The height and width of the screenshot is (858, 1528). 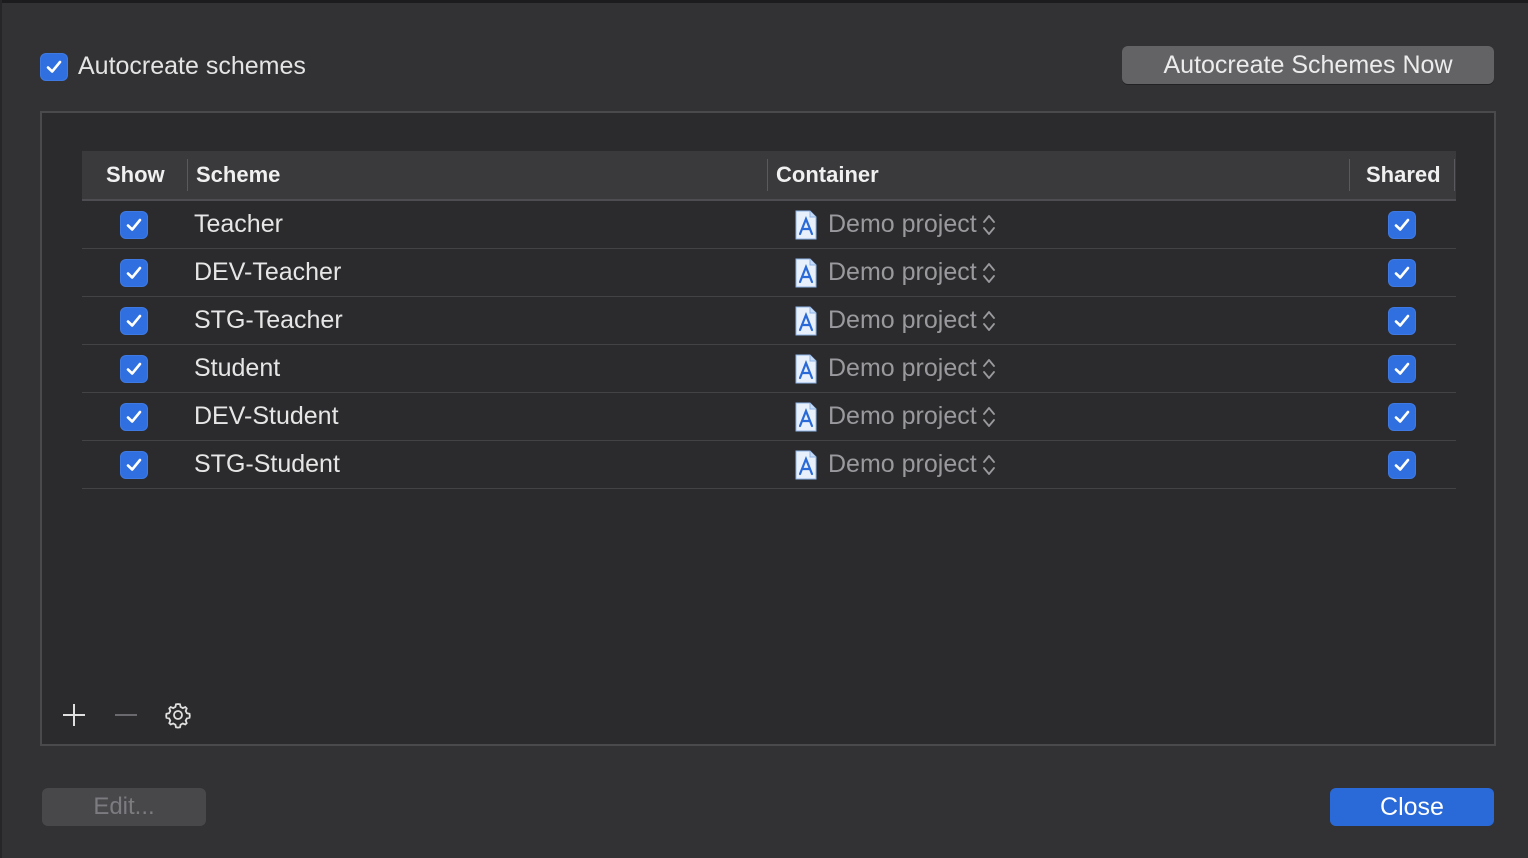 I want to click on remove-scheme-button, so click(x=126, y=715).